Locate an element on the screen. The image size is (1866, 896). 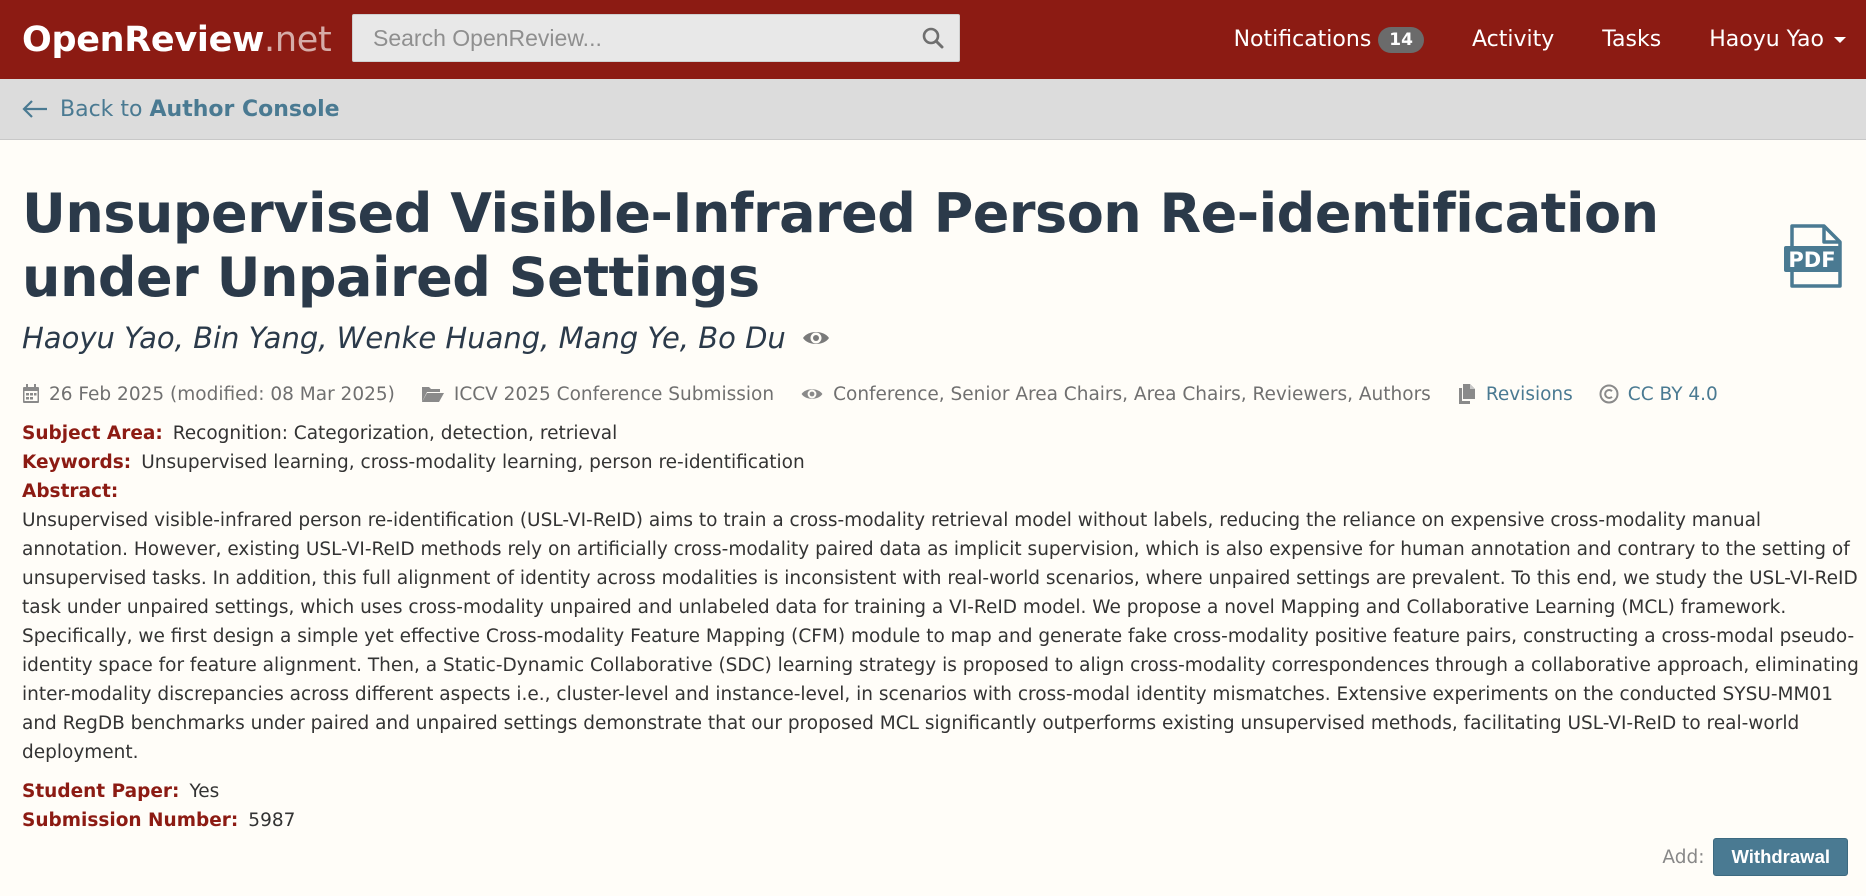
notifications-link: Notifications 14 is located at coordinates (1329, 39).